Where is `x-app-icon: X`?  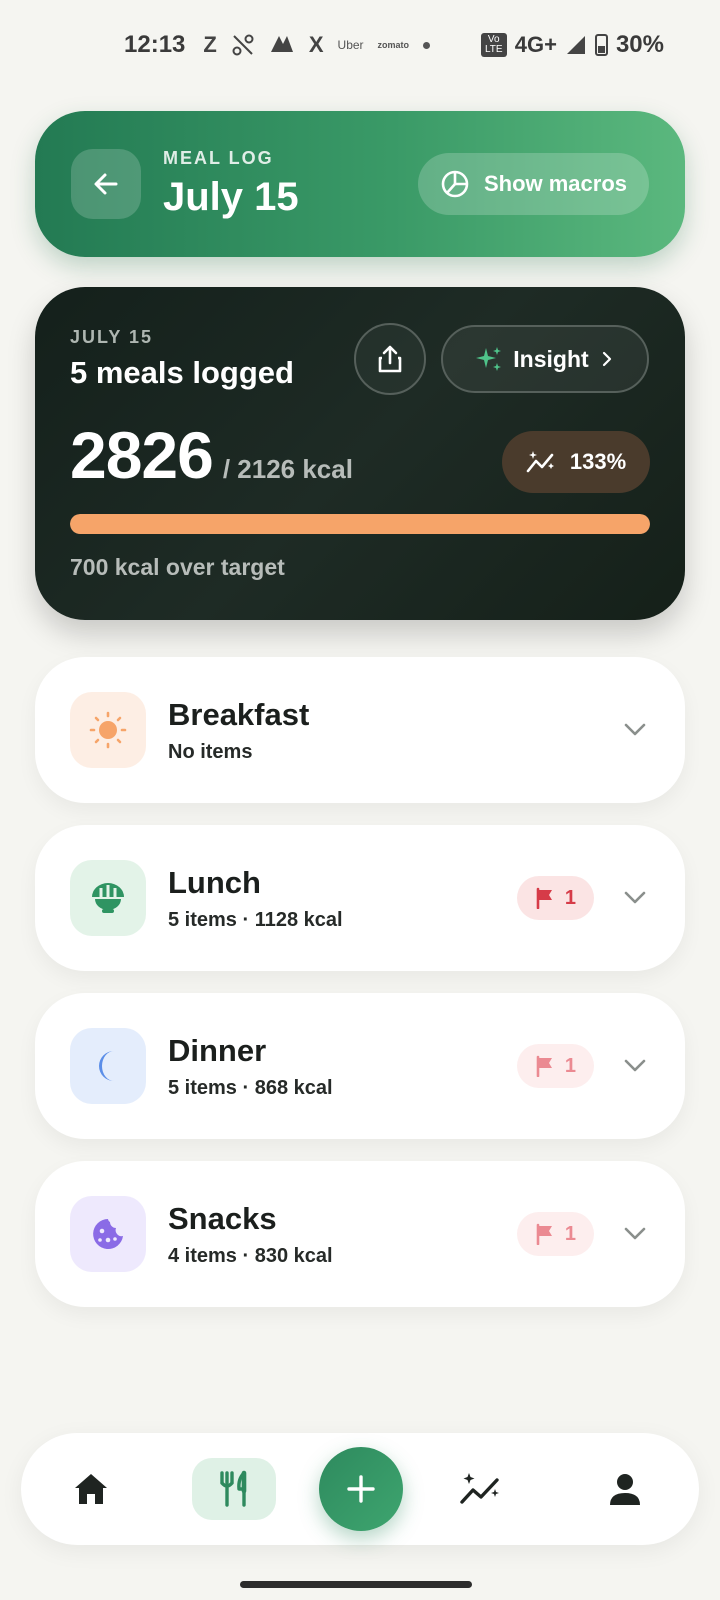 x-app-icon: X is located at coordinates (316, 44).